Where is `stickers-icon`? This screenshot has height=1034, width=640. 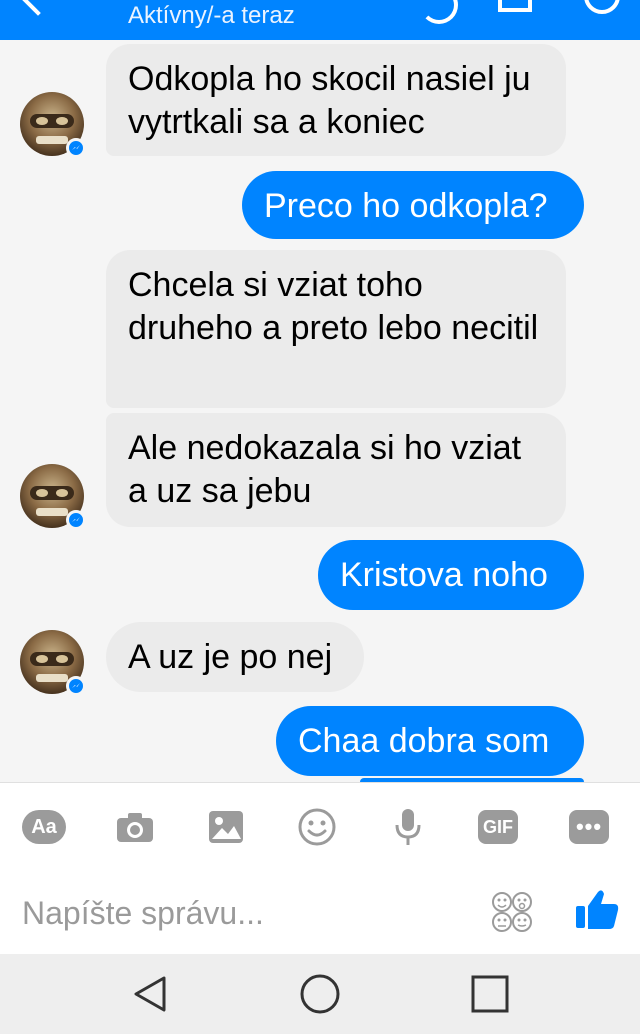 stickers-icon is located at coordinates (512, 912).